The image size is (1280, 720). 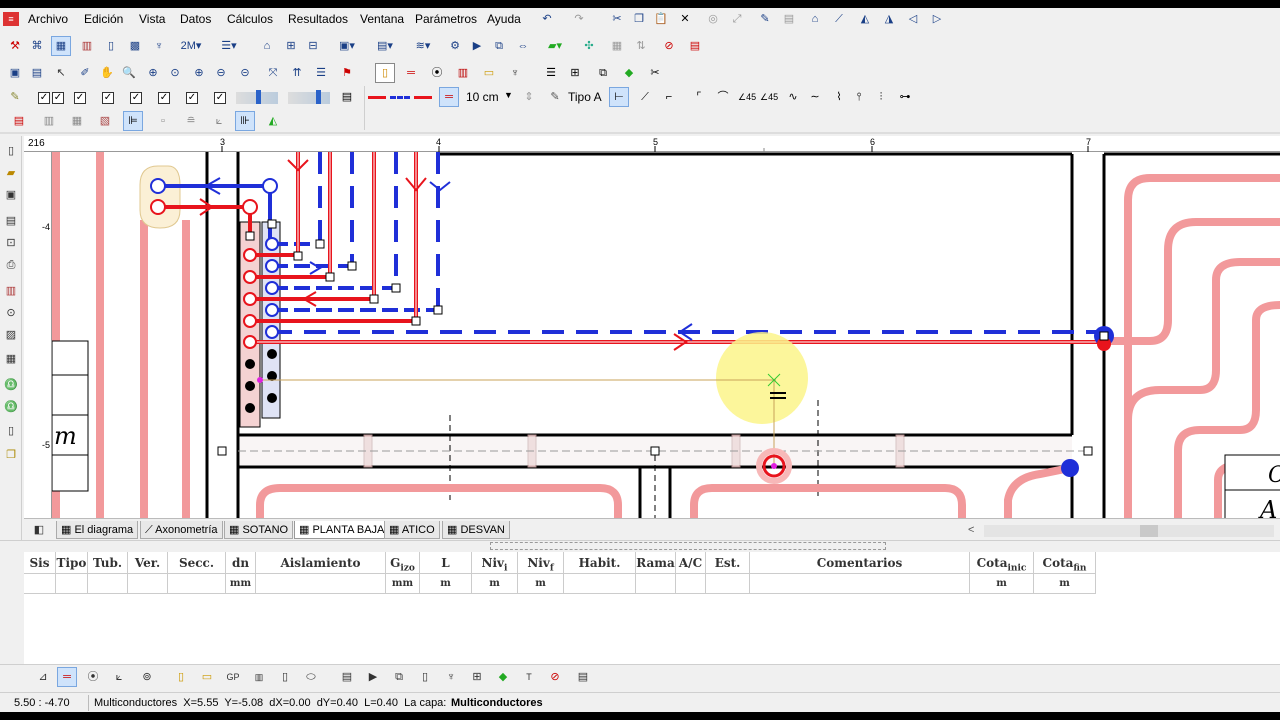 What do you see at coordinates (449, 97) in the screenshot?
I see `line-style-double-icon: ═` at bounding box center [449, 97].